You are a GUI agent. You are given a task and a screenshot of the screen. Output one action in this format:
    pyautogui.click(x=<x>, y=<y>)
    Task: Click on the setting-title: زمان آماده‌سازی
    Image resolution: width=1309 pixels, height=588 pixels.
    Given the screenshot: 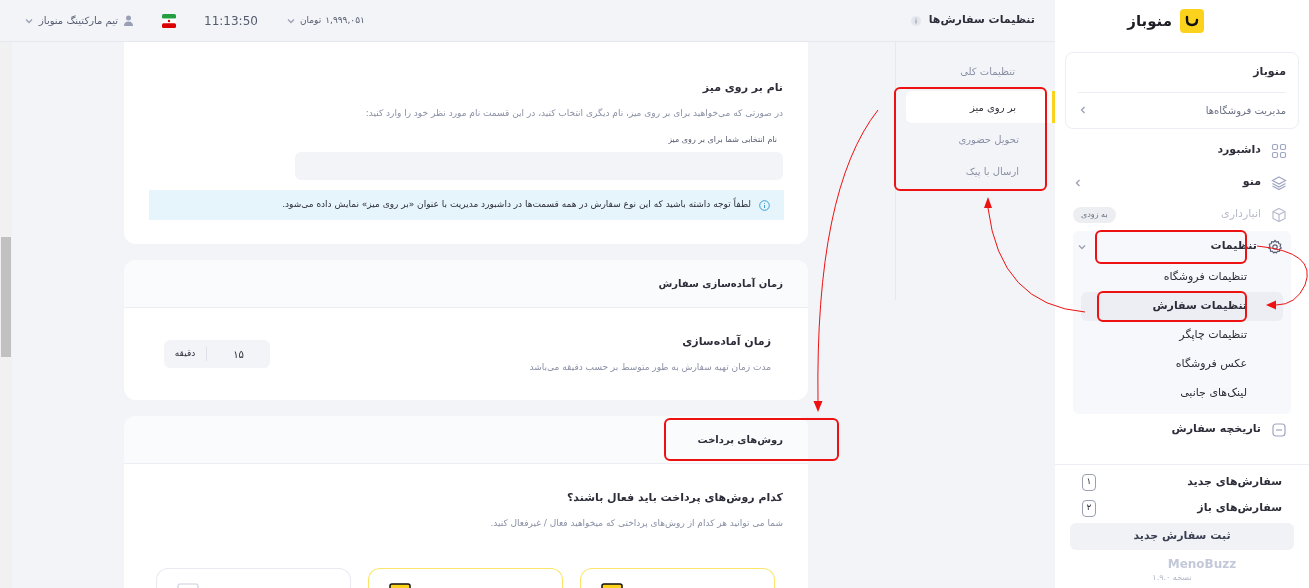 What is the action you would take?
    pyautogui.click(x=726, y=342)
    